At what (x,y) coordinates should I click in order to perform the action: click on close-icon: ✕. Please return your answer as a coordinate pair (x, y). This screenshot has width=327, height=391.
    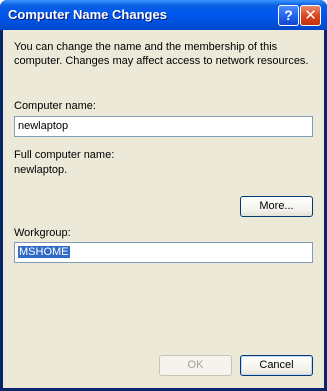
    Looking at the image, I should click on (310, 15).